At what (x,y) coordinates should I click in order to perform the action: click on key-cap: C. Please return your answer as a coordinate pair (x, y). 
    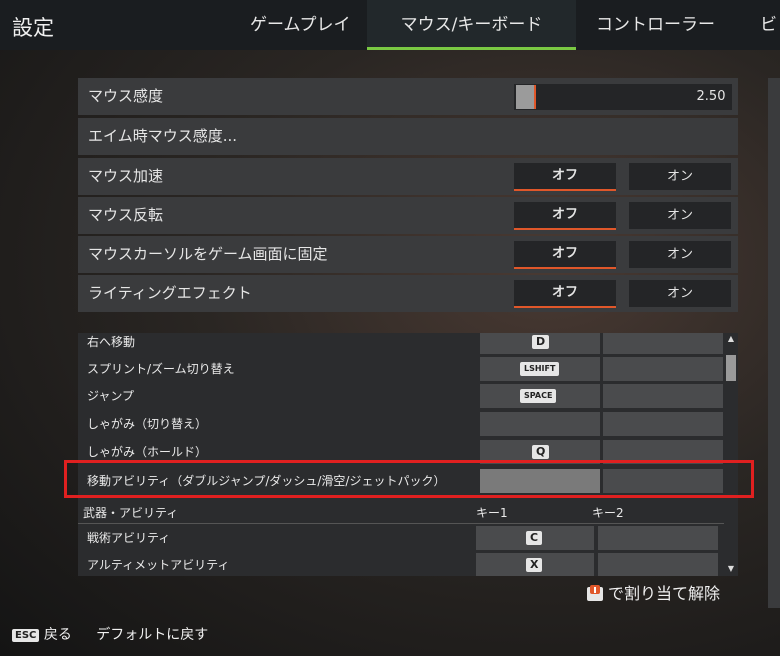
    Looking at the image, I should click on (534, 538).